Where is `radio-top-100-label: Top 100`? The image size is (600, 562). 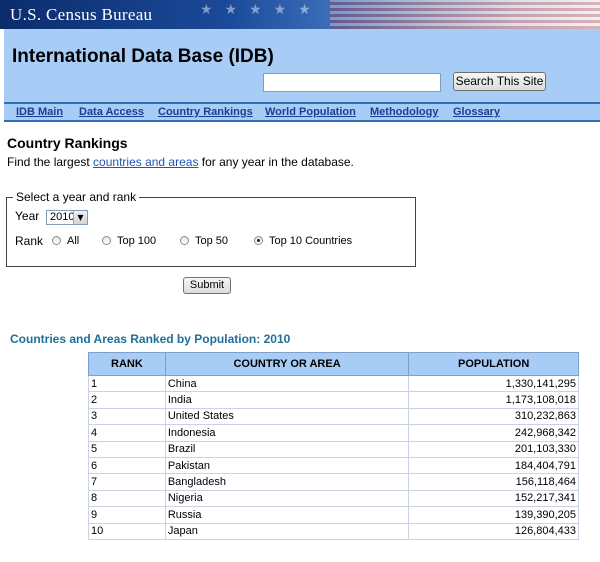
radio-top-100-label: Top 100 is located at coordinates (136, 241).